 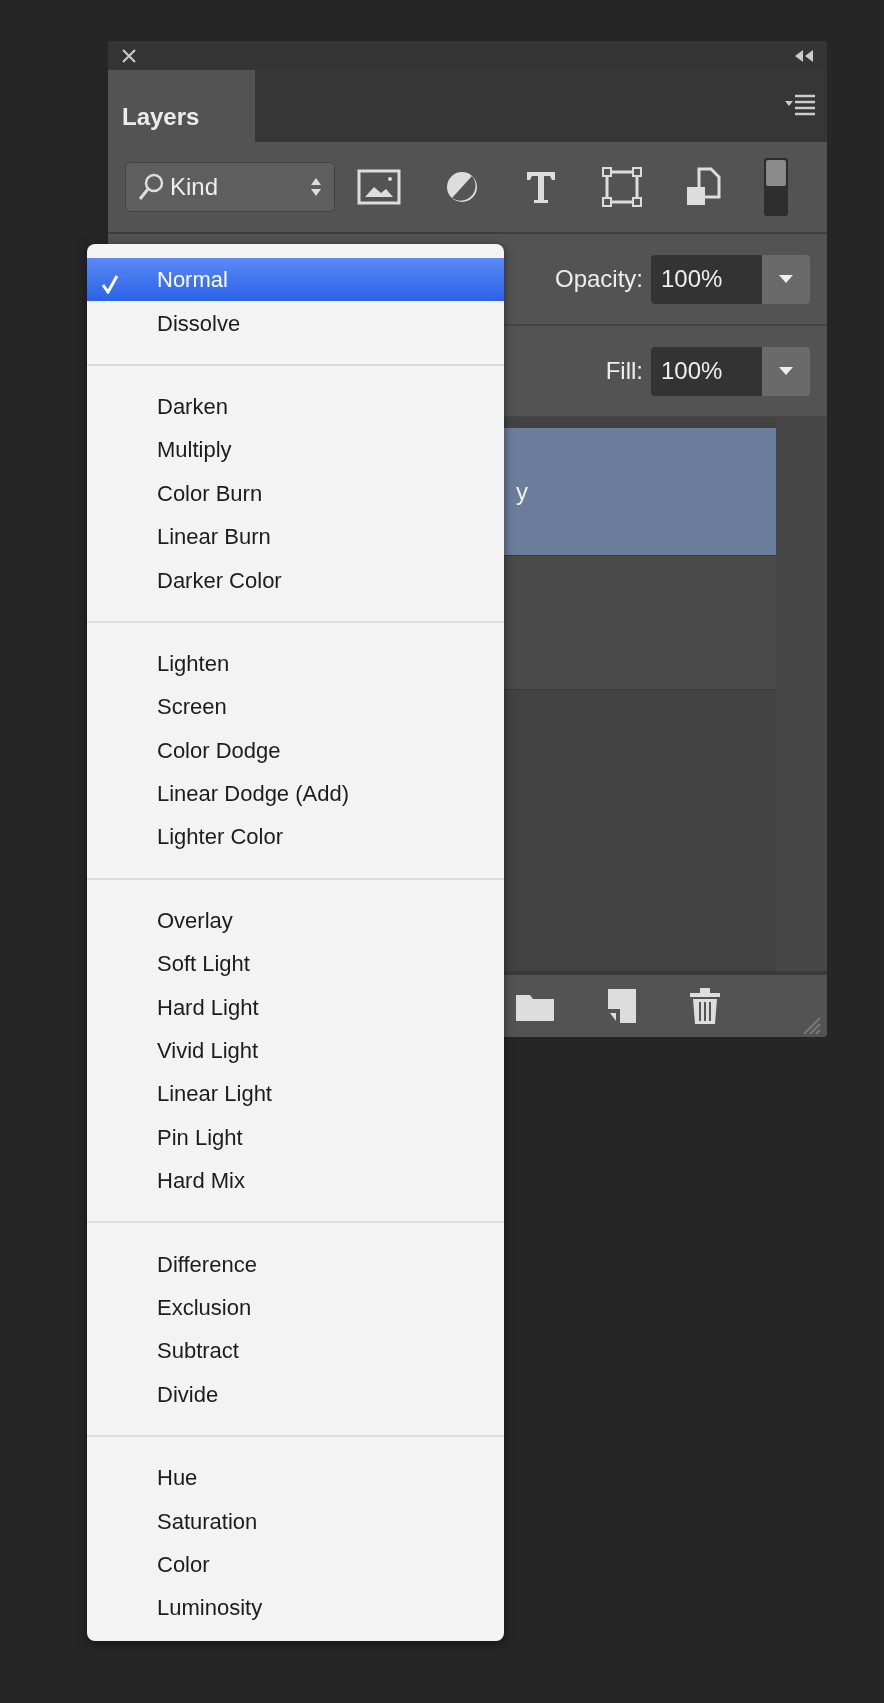 What do you see at coordinates (230, 187) in the screenshot?
I see `filter-select: Kind` at bounding box center [230, 187].